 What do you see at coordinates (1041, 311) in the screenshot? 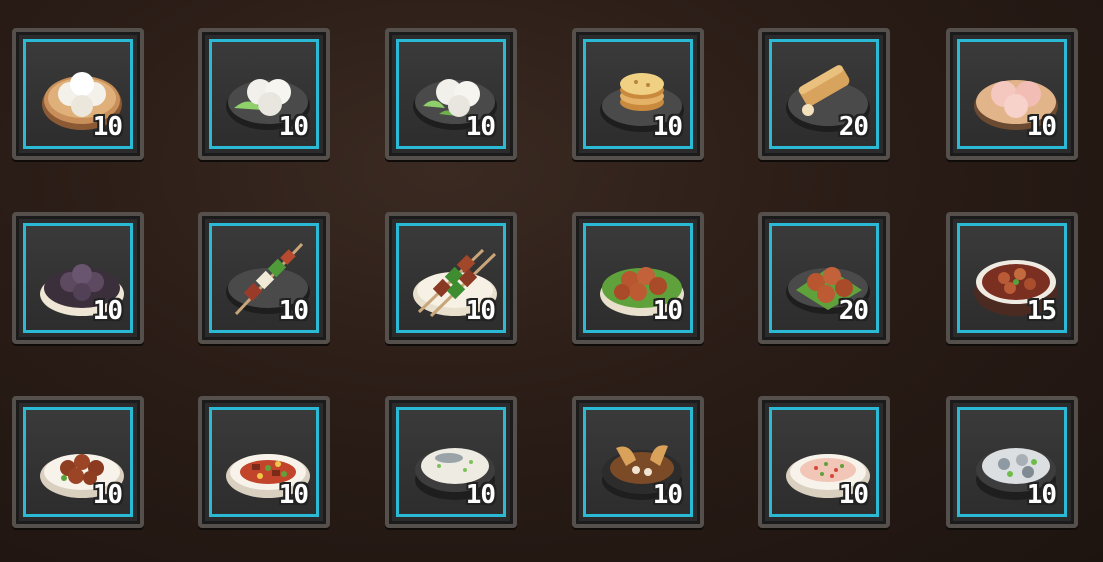
I see `item-count: 15` at bounding box center [1041, 311].